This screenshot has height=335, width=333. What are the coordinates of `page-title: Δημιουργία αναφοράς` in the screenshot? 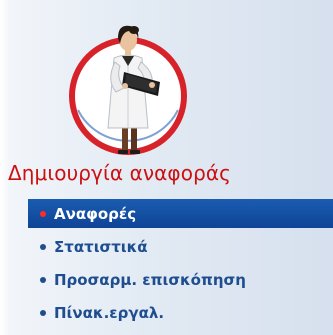 It's located at (119, 173).